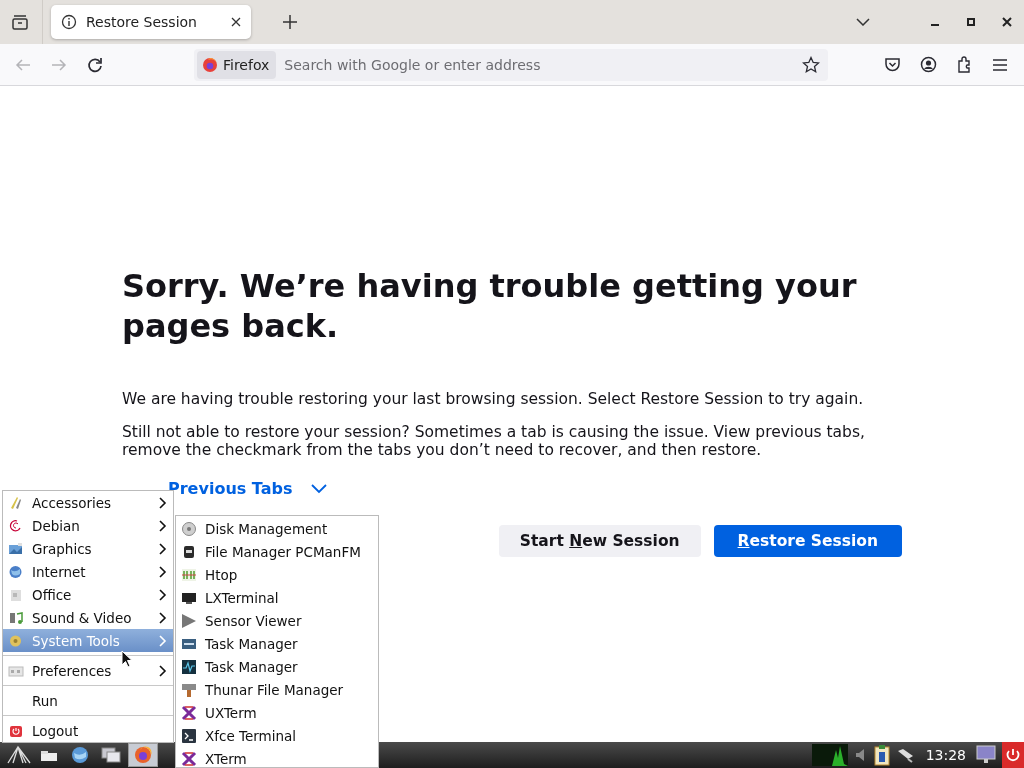 Image resolution: width=1024 pixels, height=768 pixels. Describe the element at coordinates (189, 666) in the screenshot. I see `activity-icon` at that location.